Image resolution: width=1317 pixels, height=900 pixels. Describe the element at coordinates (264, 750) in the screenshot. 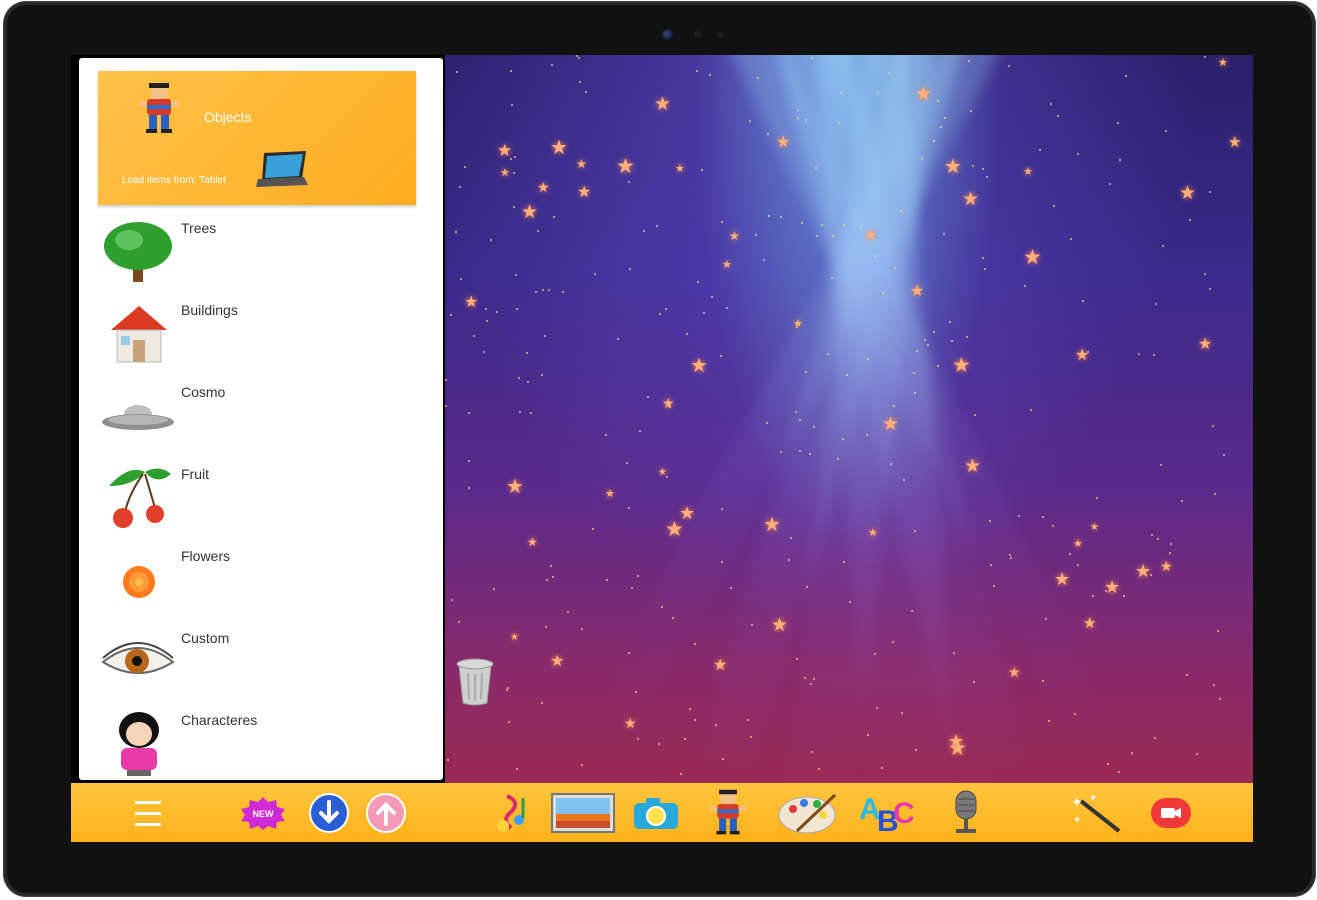

I see `category-characteres: Characteres` at that location.